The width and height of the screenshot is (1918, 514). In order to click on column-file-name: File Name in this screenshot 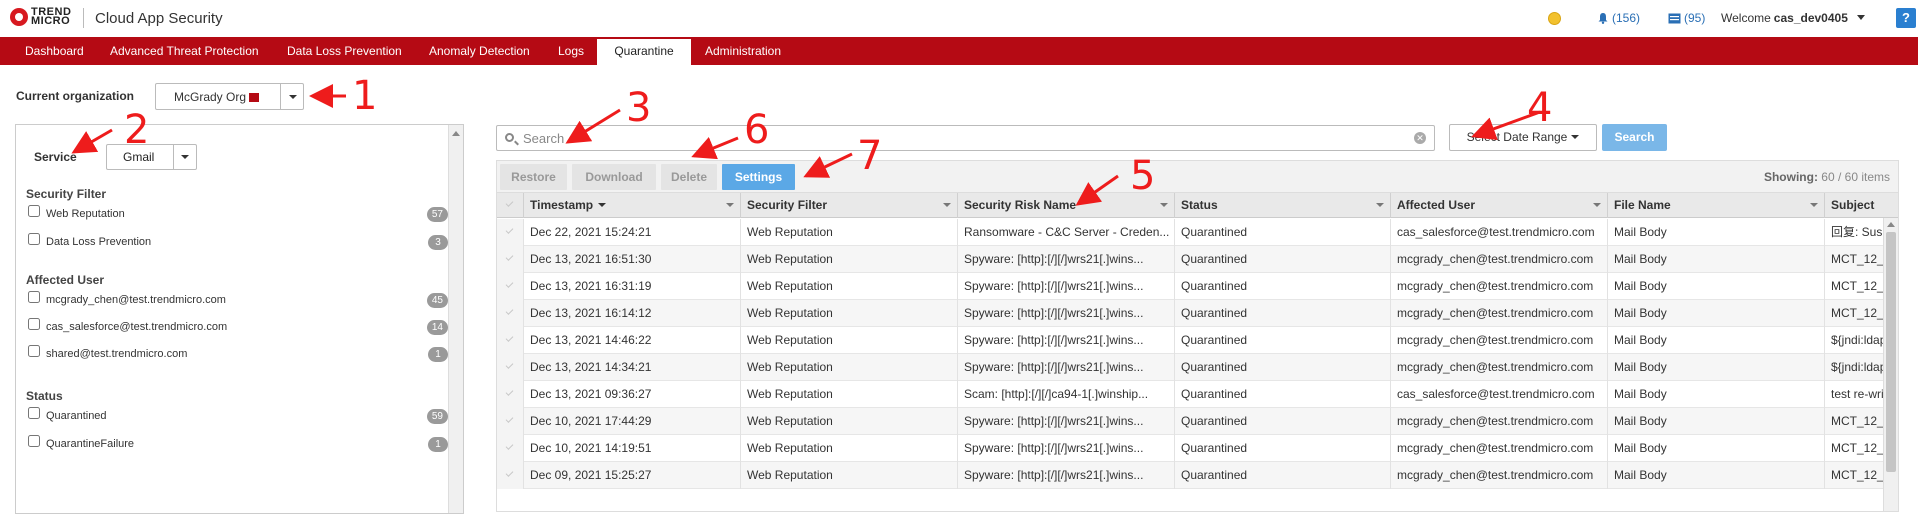, I will do `click(1716, 205)`.